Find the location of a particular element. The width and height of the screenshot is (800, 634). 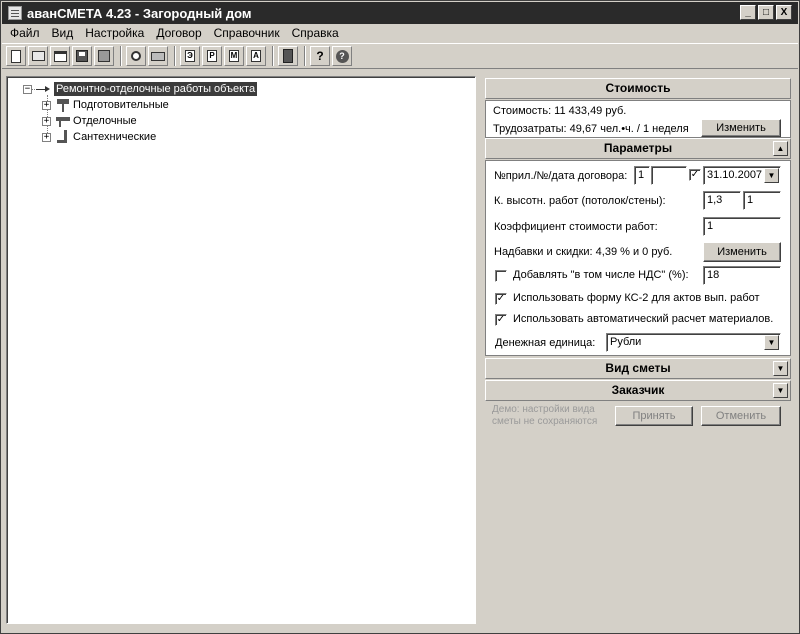

close-button: X is located at coordinates (784, 12).